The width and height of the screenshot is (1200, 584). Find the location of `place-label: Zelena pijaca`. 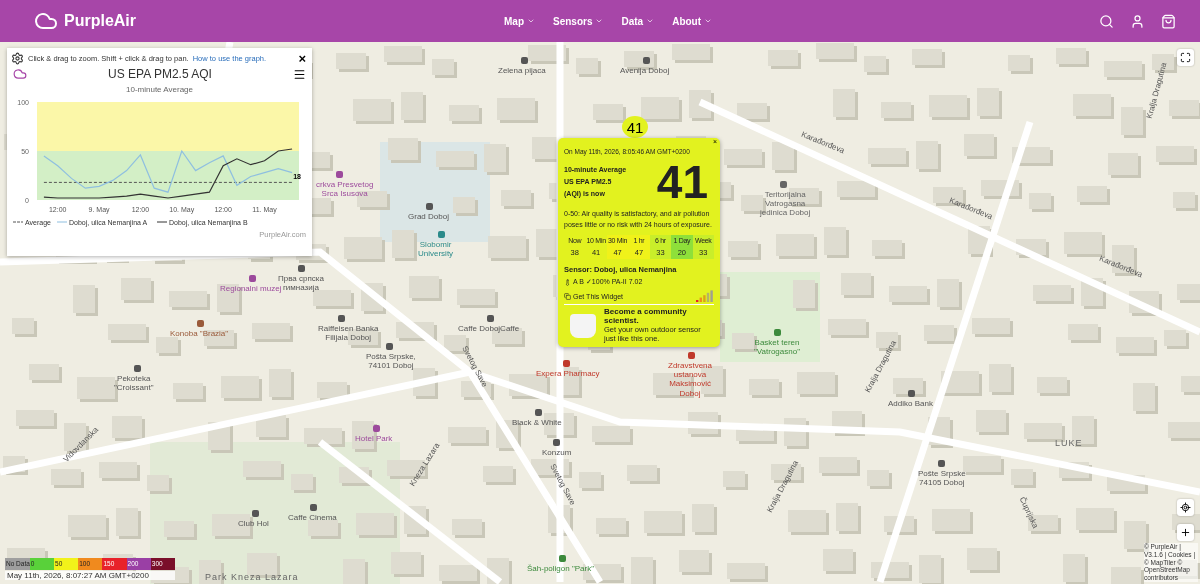

place-label: Zelena pijaca is located at coordinates (522, 71).